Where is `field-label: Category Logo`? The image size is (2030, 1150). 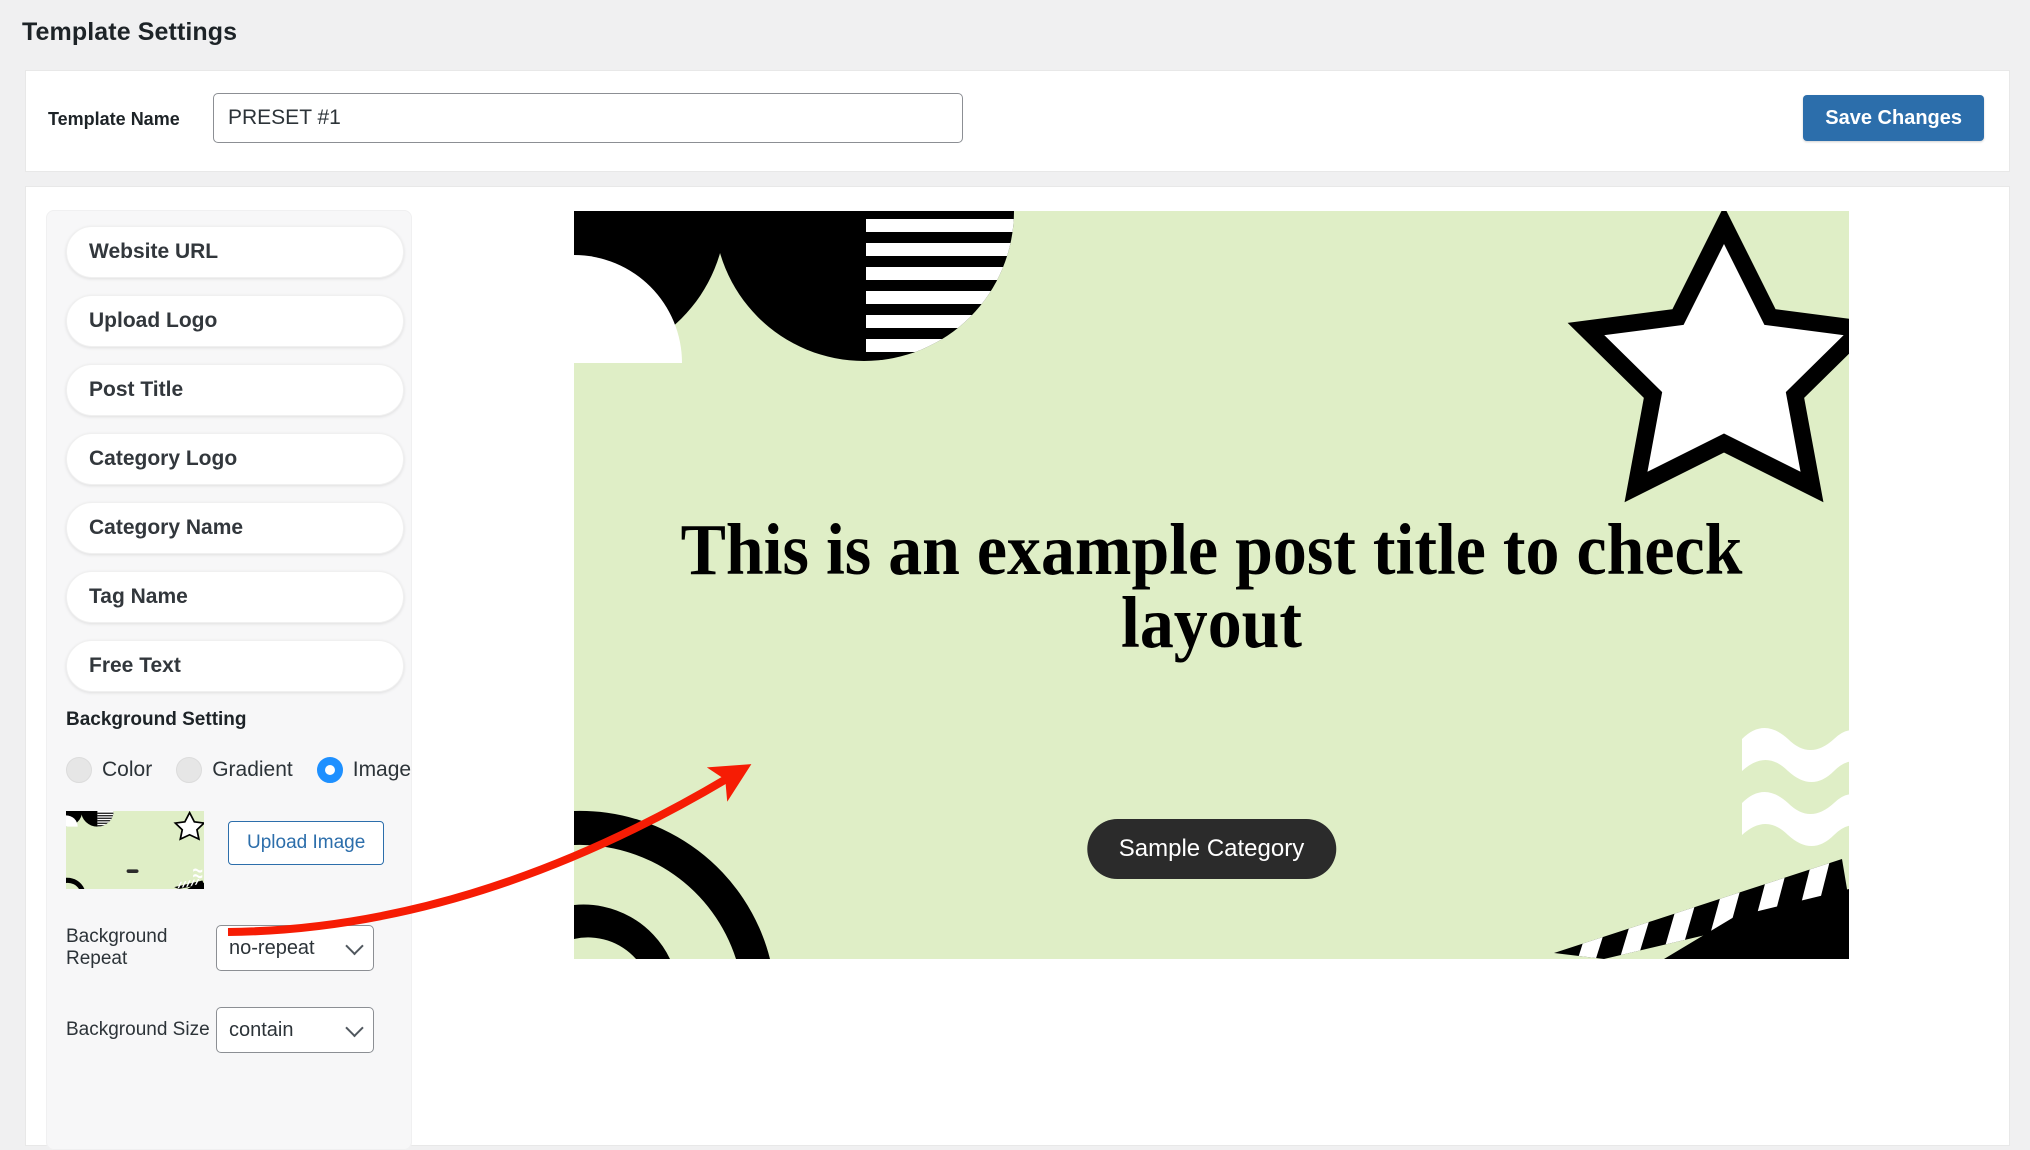 field-label: Category Logo is located at coordinates (163, 458).